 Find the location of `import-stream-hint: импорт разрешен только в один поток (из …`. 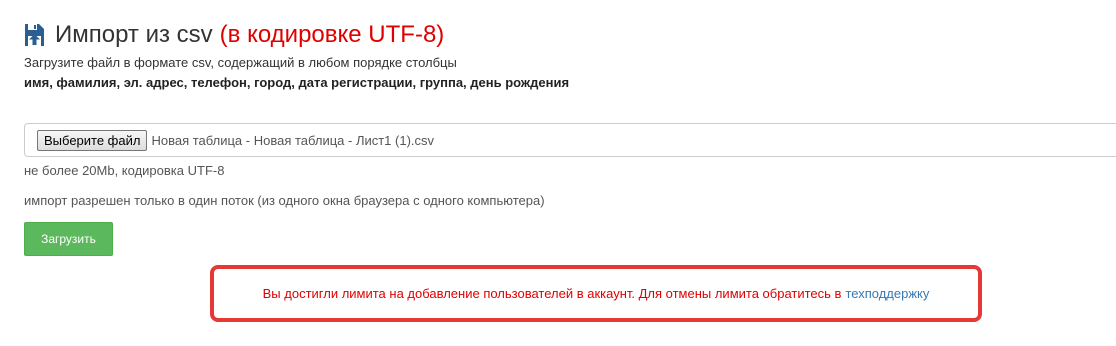

import-stream-hint: импорт разрешен только в один поток (из … is located at coordinates (284, 200).